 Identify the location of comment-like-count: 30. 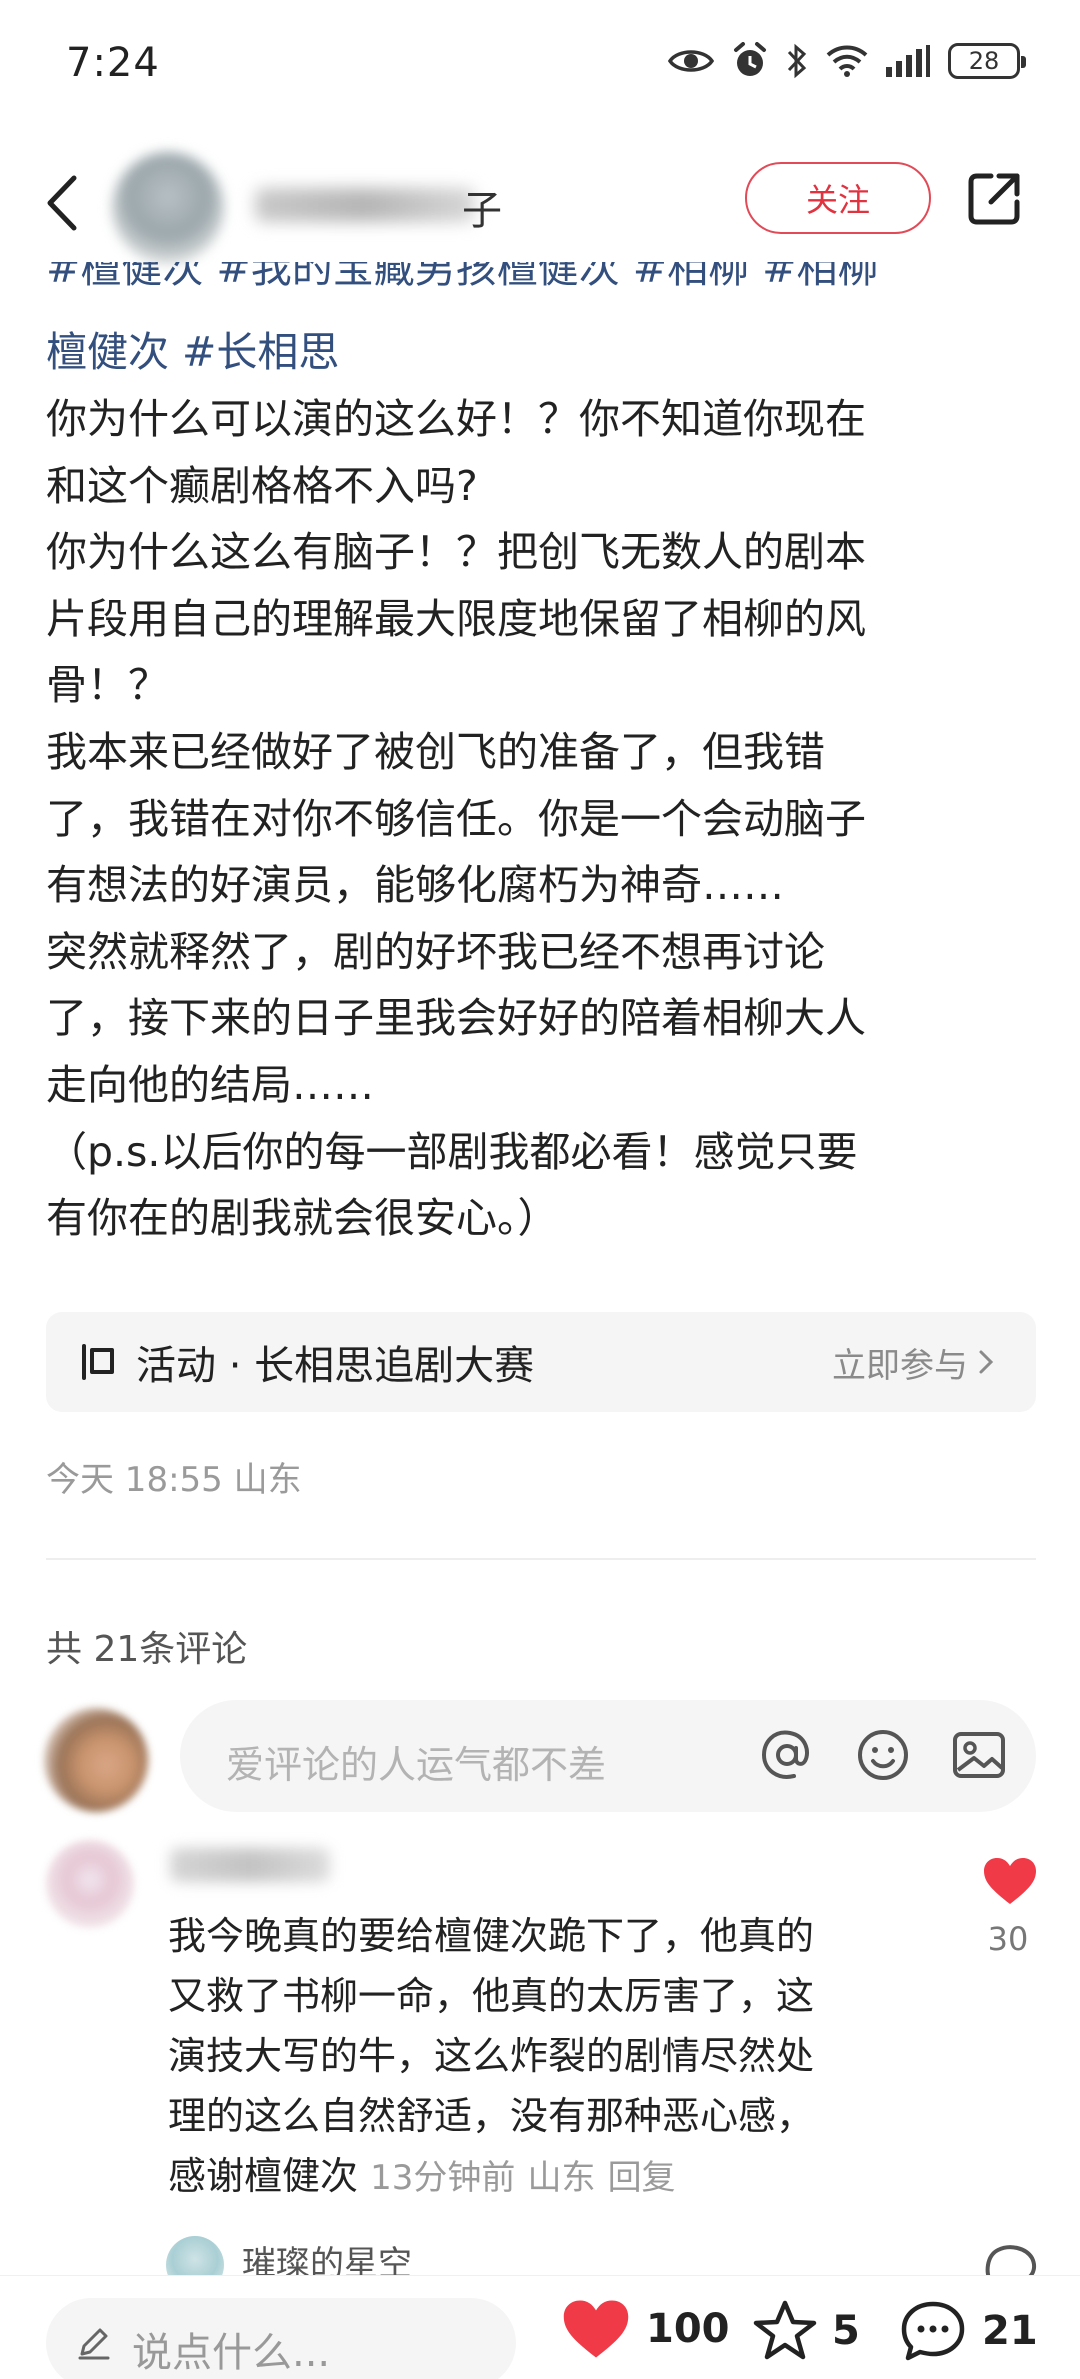
(1008, 1939).